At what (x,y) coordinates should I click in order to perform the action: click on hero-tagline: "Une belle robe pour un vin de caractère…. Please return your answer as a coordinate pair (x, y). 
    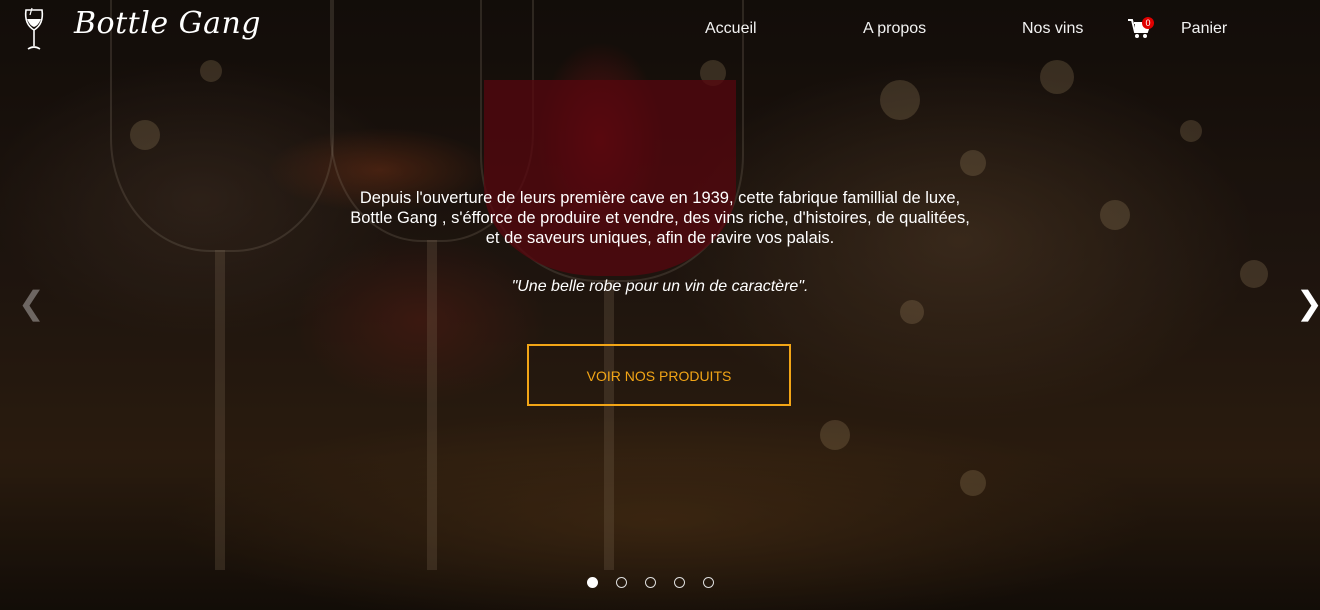
    Looking at the image, I should click on (660, 286).